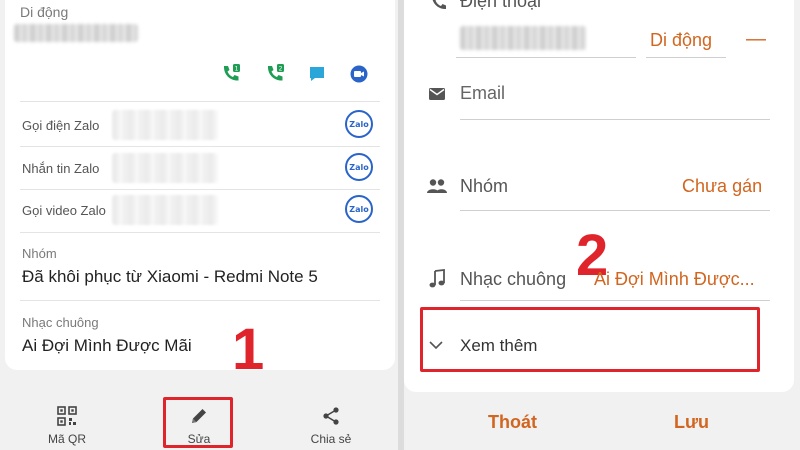  What do you see at coordinates (359, 74) in the screenshot?
I see `video-call-icon` at bounding box center [359, 74].